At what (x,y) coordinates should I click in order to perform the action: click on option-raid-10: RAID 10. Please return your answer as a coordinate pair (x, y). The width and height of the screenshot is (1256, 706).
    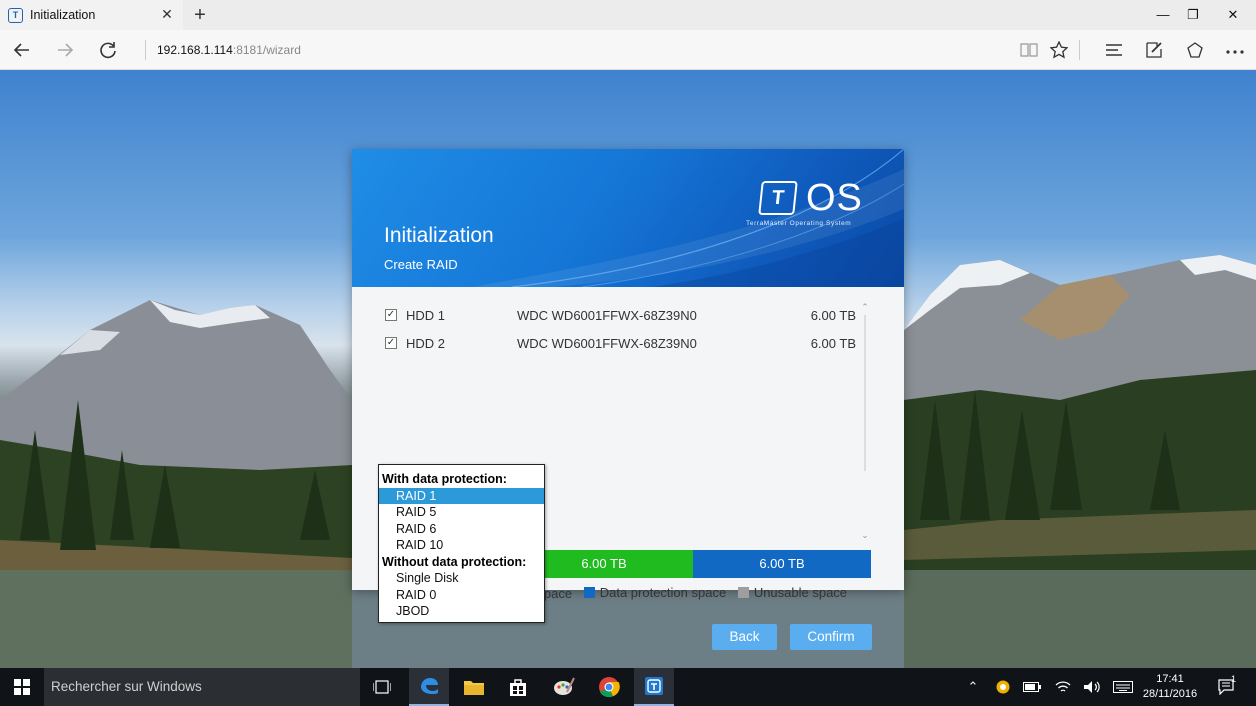
    Looking at the image, I should click on (461, 545).